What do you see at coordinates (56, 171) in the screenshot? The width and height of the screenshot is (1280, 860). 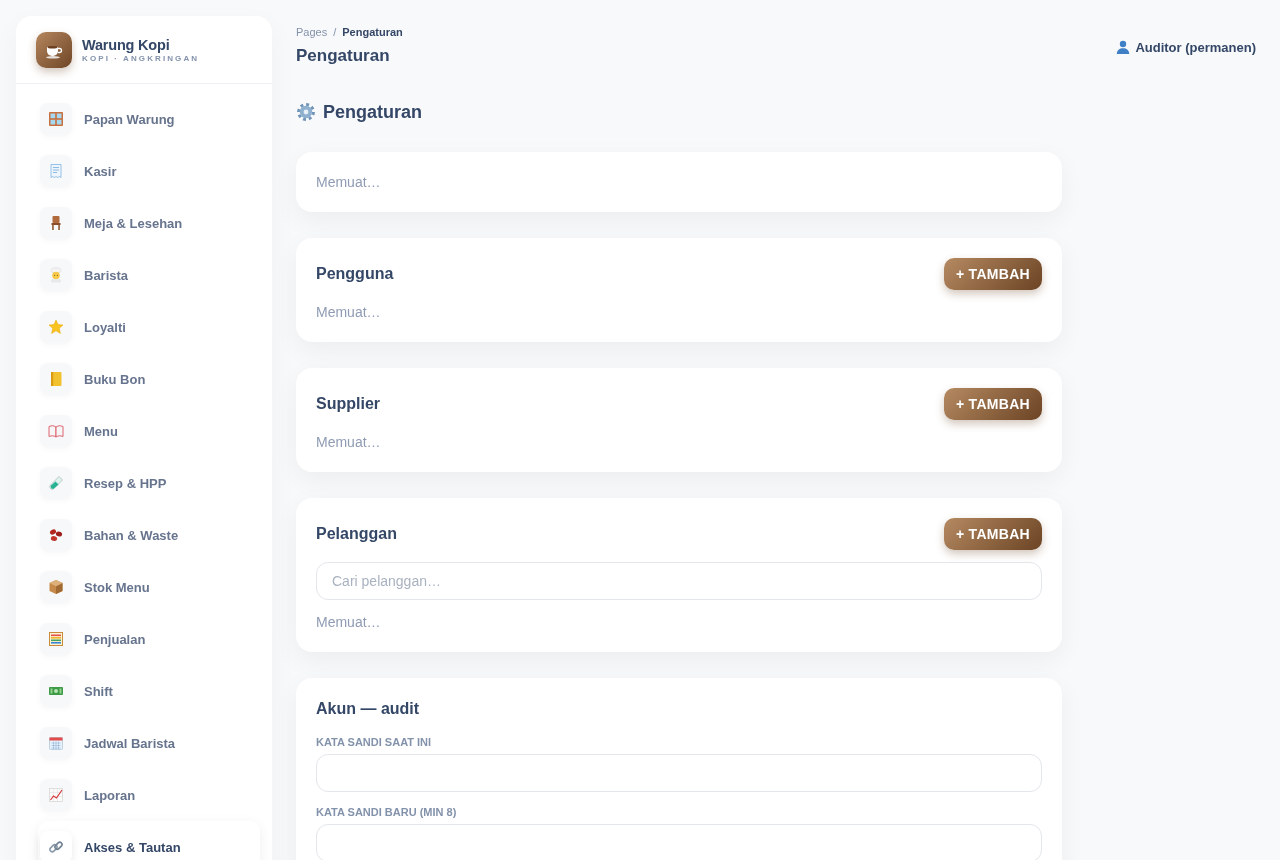 I see `receipt-icon` at bounding box center [56, 171].